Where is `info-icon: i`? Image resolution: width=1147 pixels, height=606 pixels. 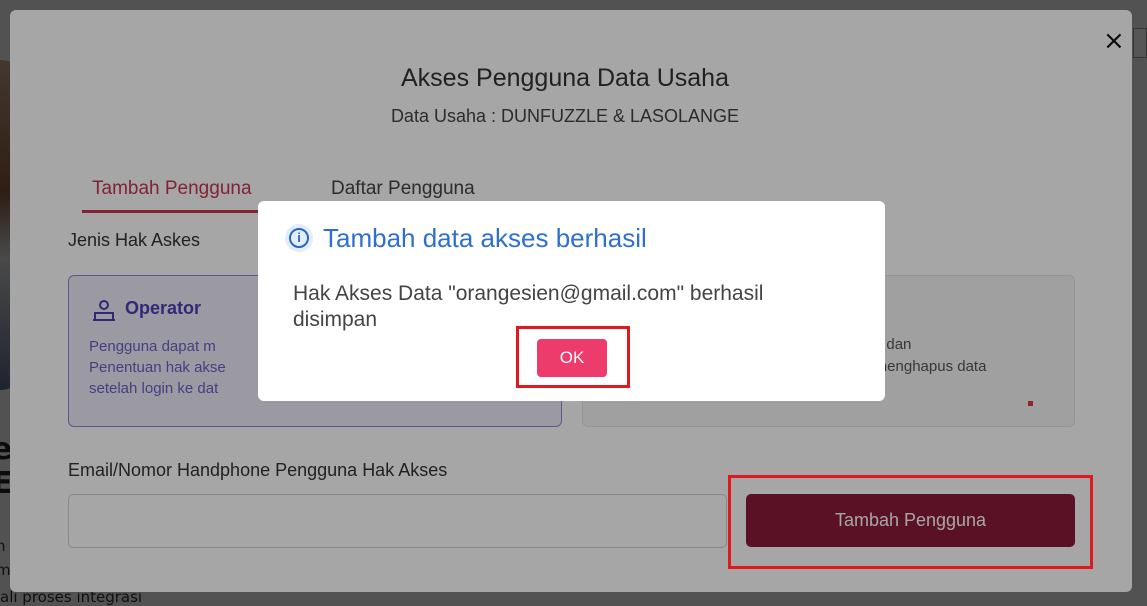 info-icon: i is located at coordinates (299, 238).